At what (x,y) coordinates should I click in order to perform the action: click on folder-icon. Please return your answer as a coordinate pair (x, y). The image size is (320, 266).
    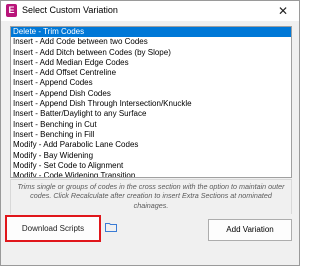
    Looking at the image, I should click on (111, 227).